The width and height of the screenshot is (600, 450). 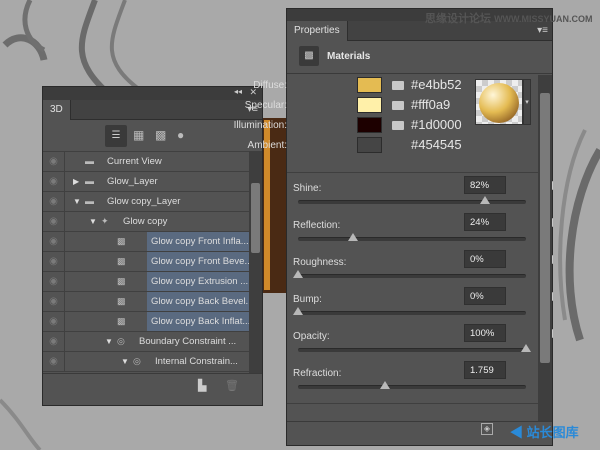 I want to click on slider-label: Reflection:, so click(x=317, y=225).